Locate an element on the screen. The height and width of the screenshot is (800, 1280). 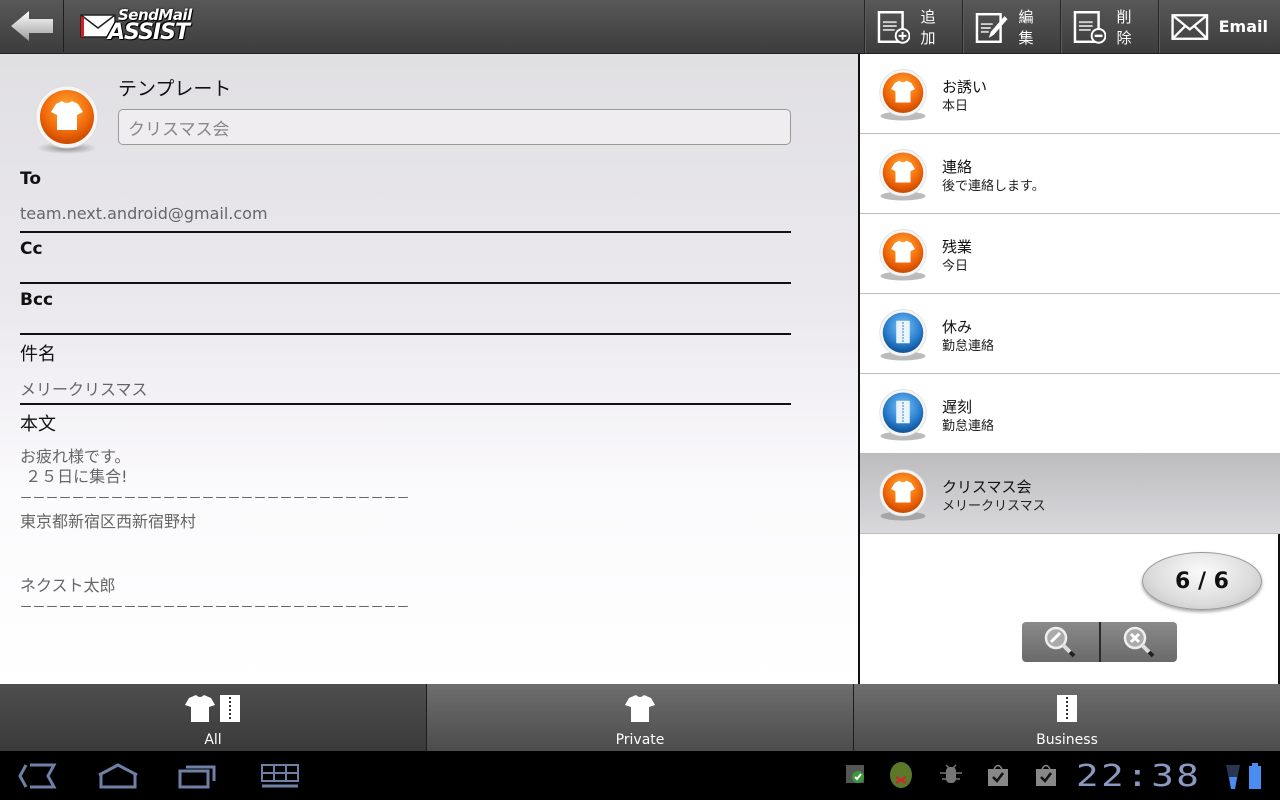
to-field: team.next.android@gmail.com is located at coordinates (144, 213).